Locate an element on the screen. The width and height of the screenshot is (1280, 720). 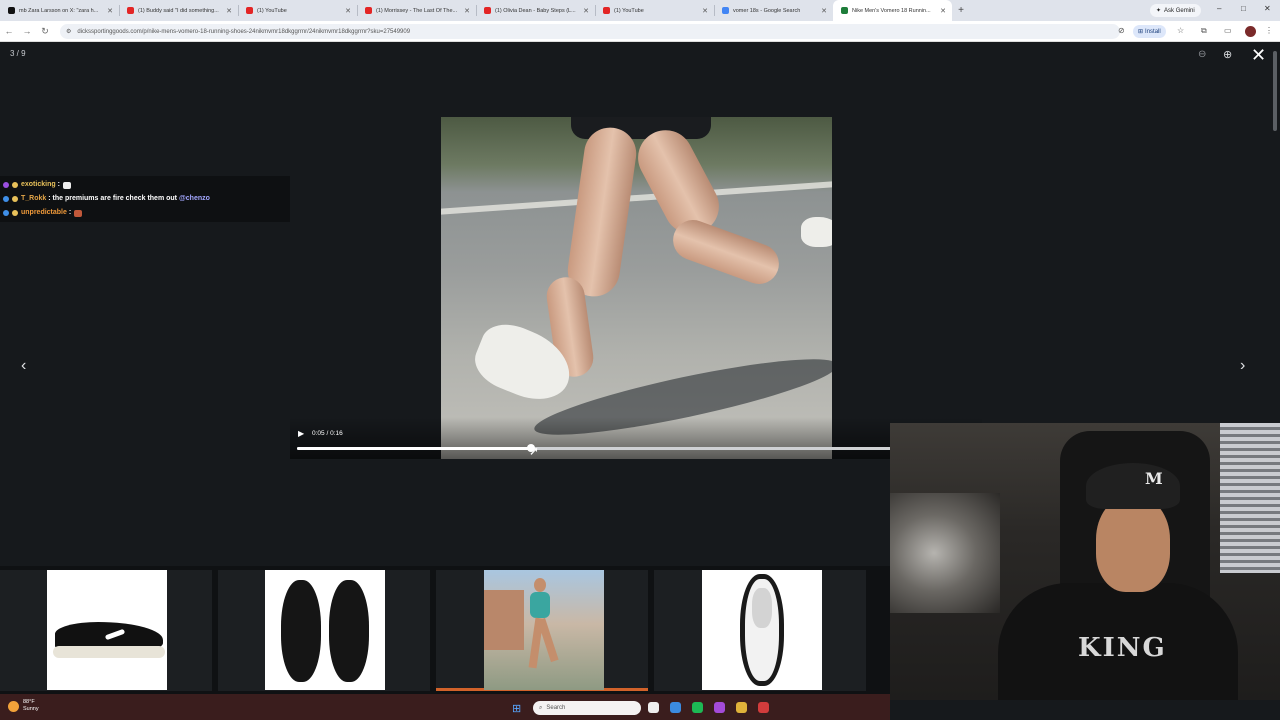
streamer-cap is located at coordinates (1133, 486).